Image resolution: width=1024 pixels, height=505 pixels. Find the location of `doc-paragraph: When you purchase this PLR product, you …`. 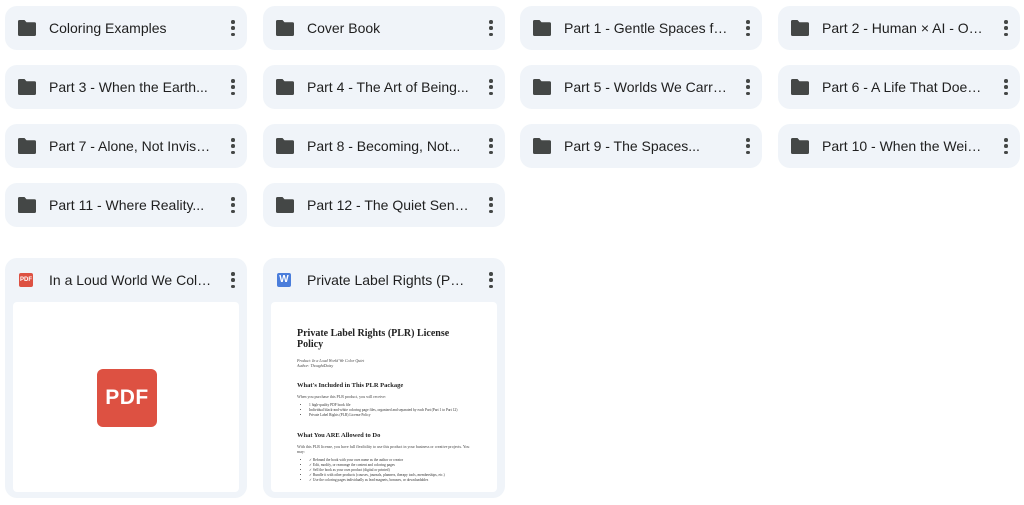

doc-paragraph: When you purchase this PLR product, you … is located at coordinates (341, 396).